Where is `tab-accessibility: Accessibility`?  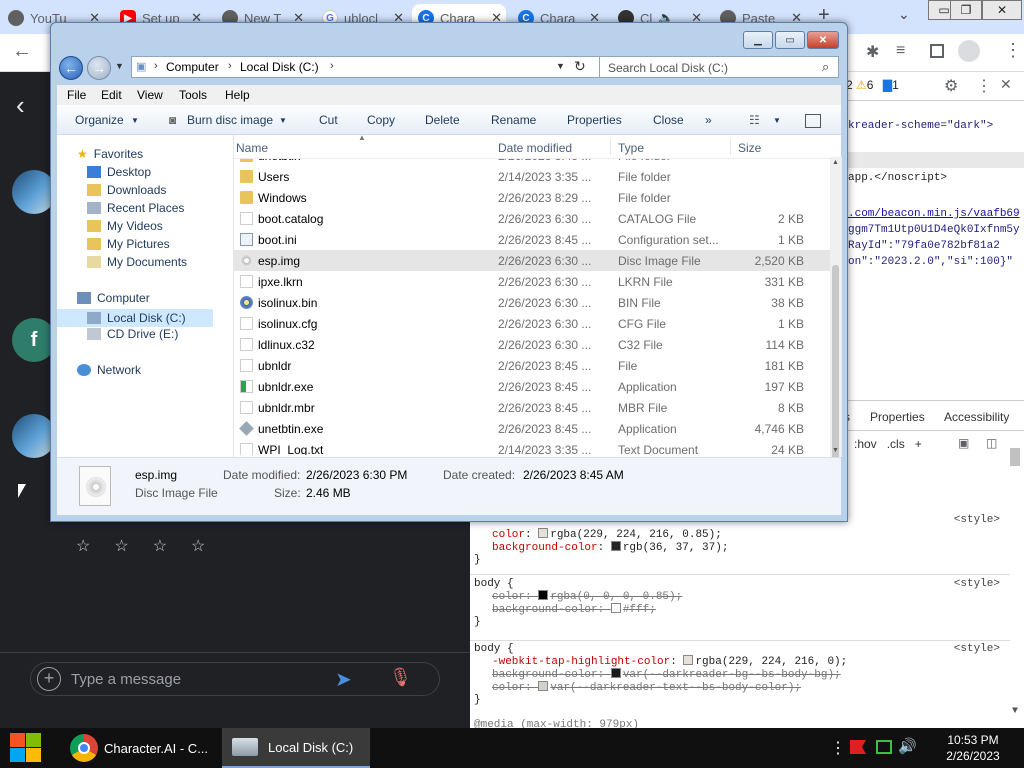
tab-accessibility: Accessibility is located at coordinates (976, 417).